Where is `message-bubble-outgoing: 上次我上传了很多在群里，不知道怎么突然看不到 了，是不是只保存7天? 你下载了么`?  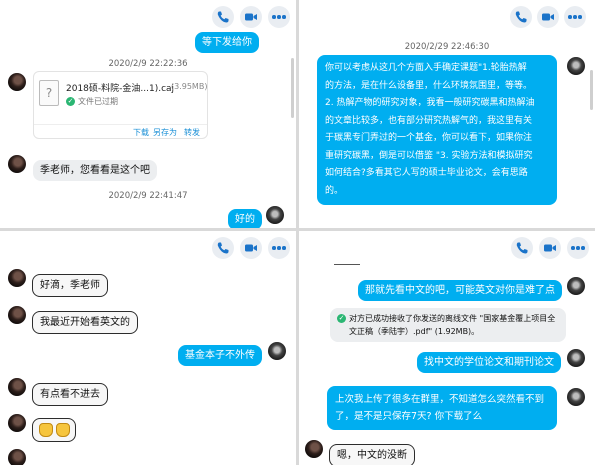
message-bubble-outgoing: 上次我上传了很多在群里，不知道怎么突然看不到 了，是不是只保存7天? 你下载了么 is located at coordinates (442, 408).